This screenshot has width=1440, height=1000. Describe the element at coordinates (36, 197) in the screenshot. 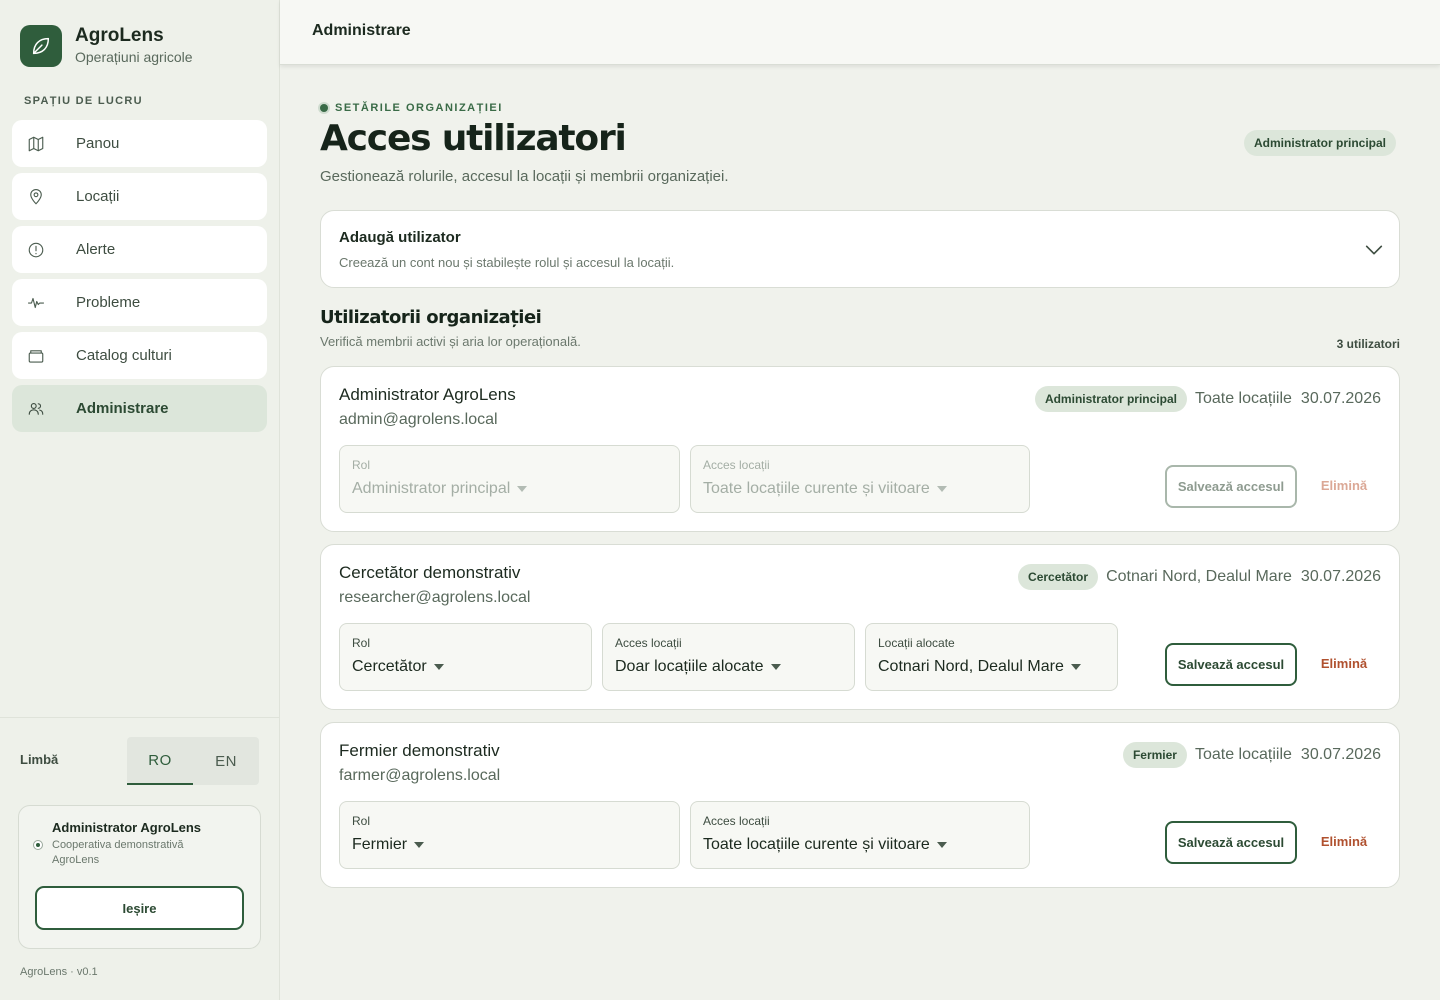

I see `location-pin-icon` at that location.